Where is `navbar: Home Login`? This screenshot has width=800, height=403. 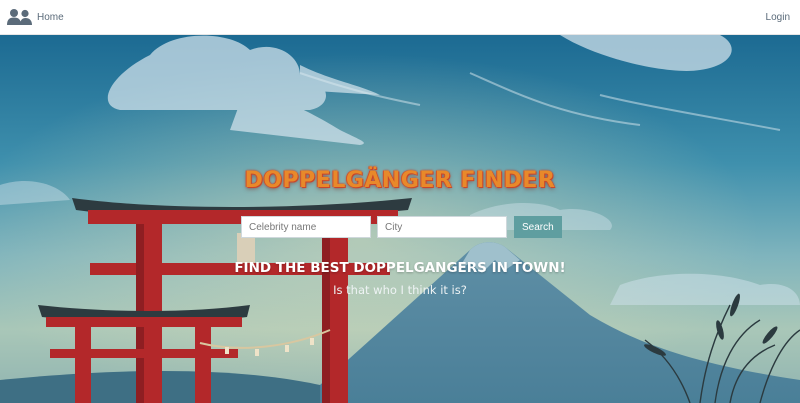
navbar: Home Login is located at coordinates (400, 17).